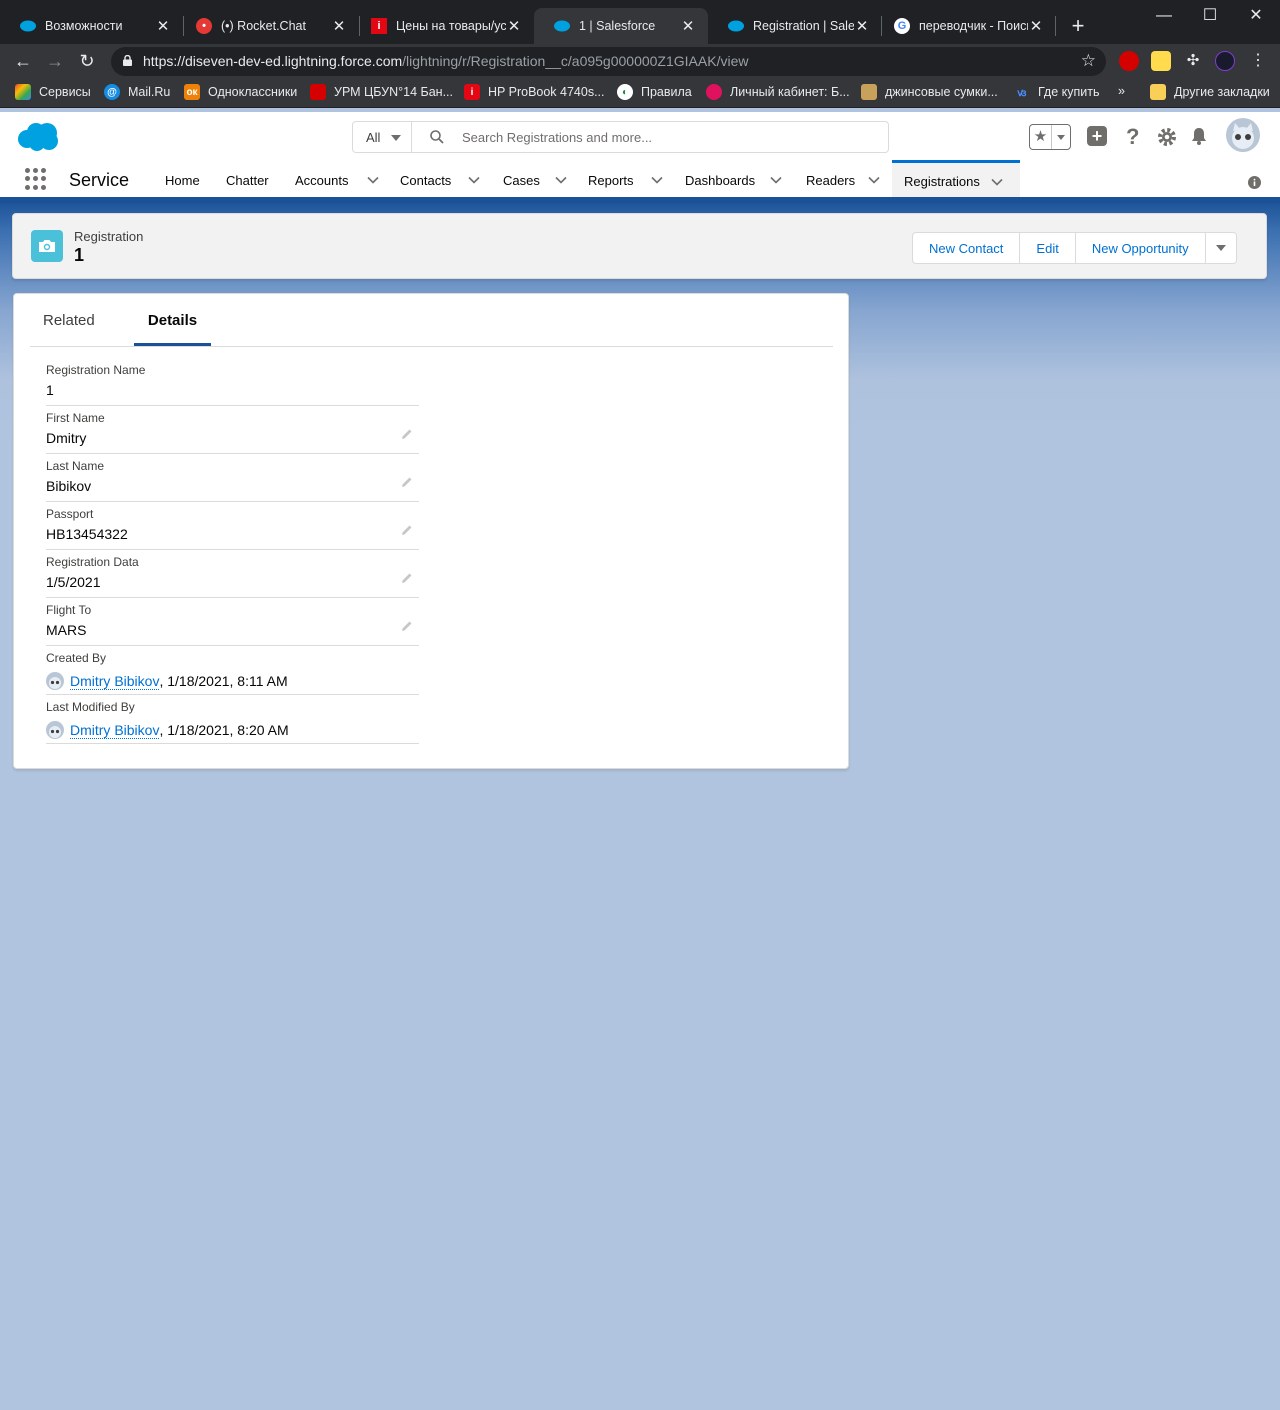 The image size is (1280, 1410). I want to click on global-actions-plus-icon: +, so click(1097, 136).